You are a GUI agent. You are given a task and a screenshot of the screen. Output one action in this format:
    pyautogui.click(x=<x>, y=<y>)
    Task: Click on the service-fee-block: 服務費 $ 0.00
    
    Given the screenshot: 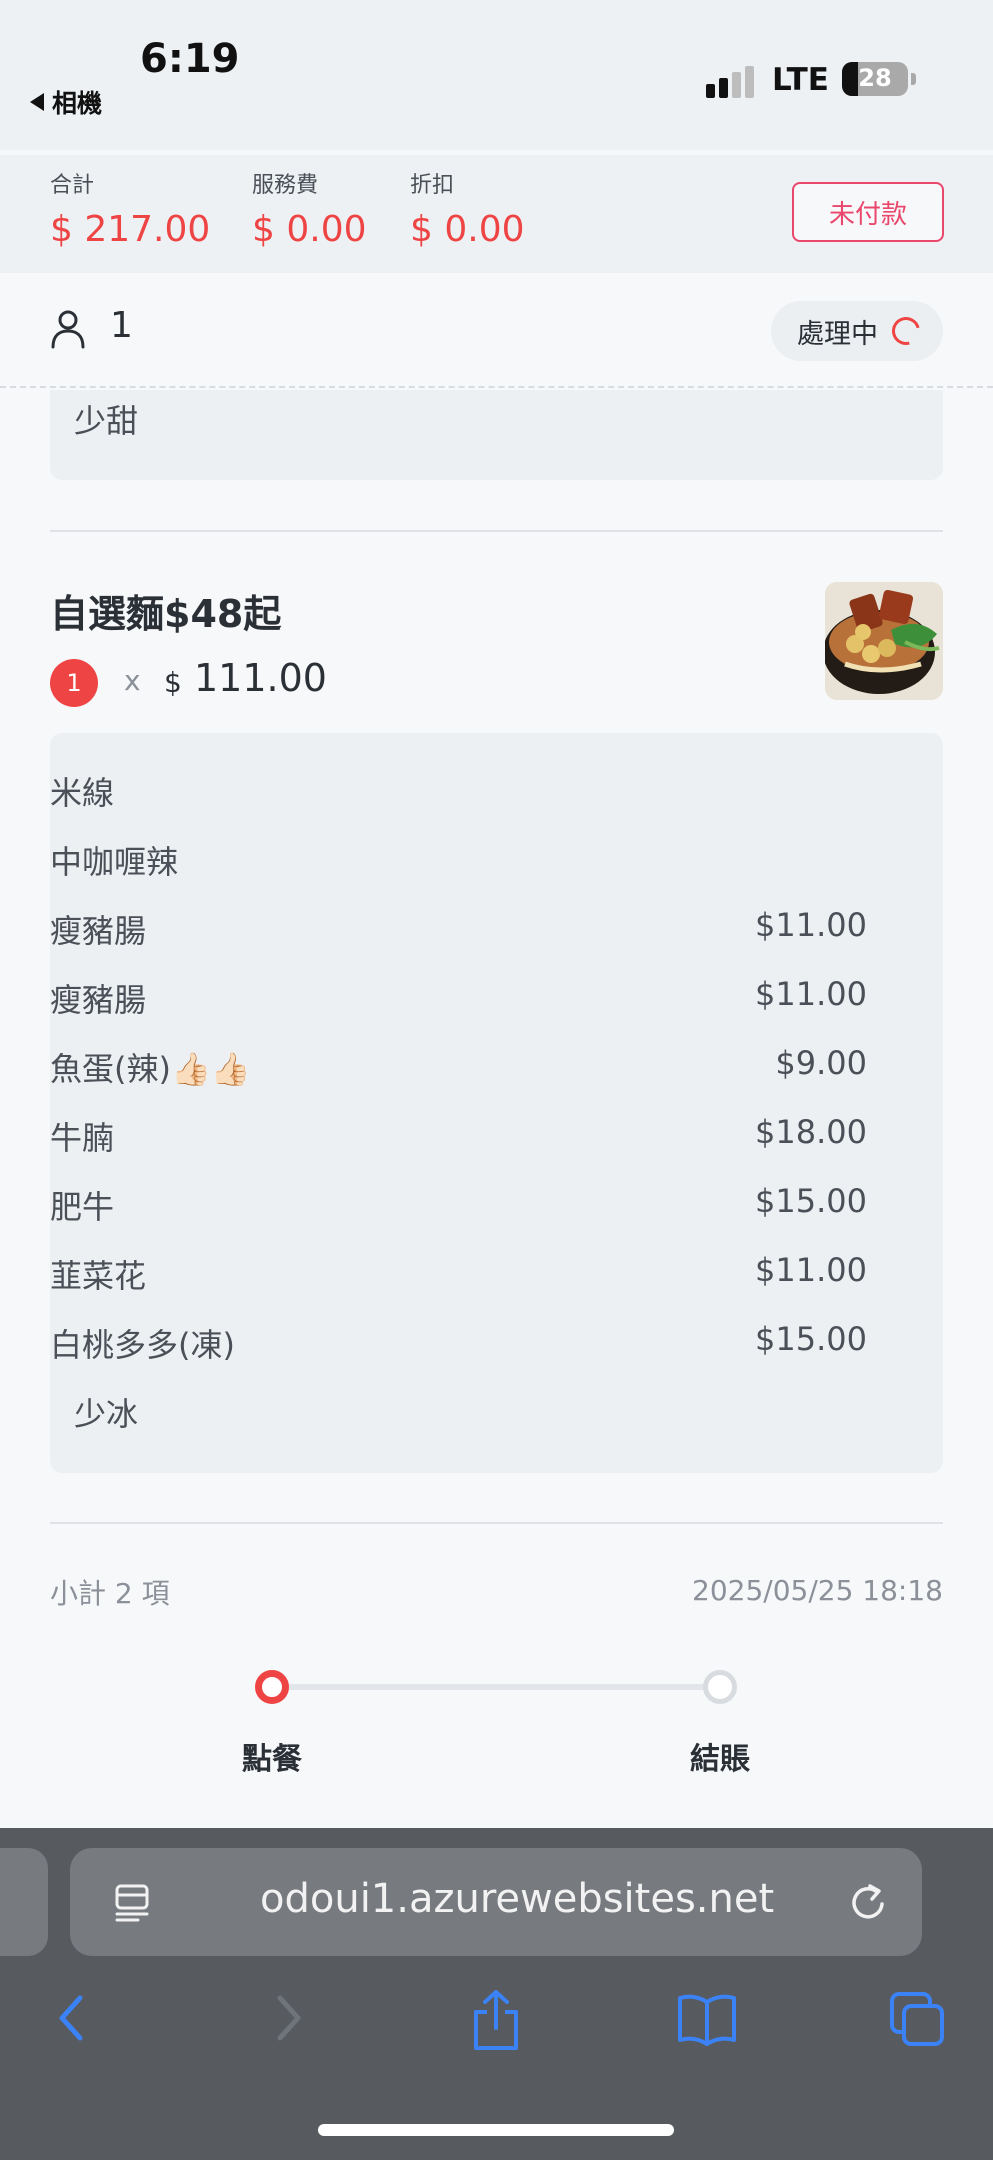 What is the action you would take?
    pyautogui.click(x=309, y=208)
    